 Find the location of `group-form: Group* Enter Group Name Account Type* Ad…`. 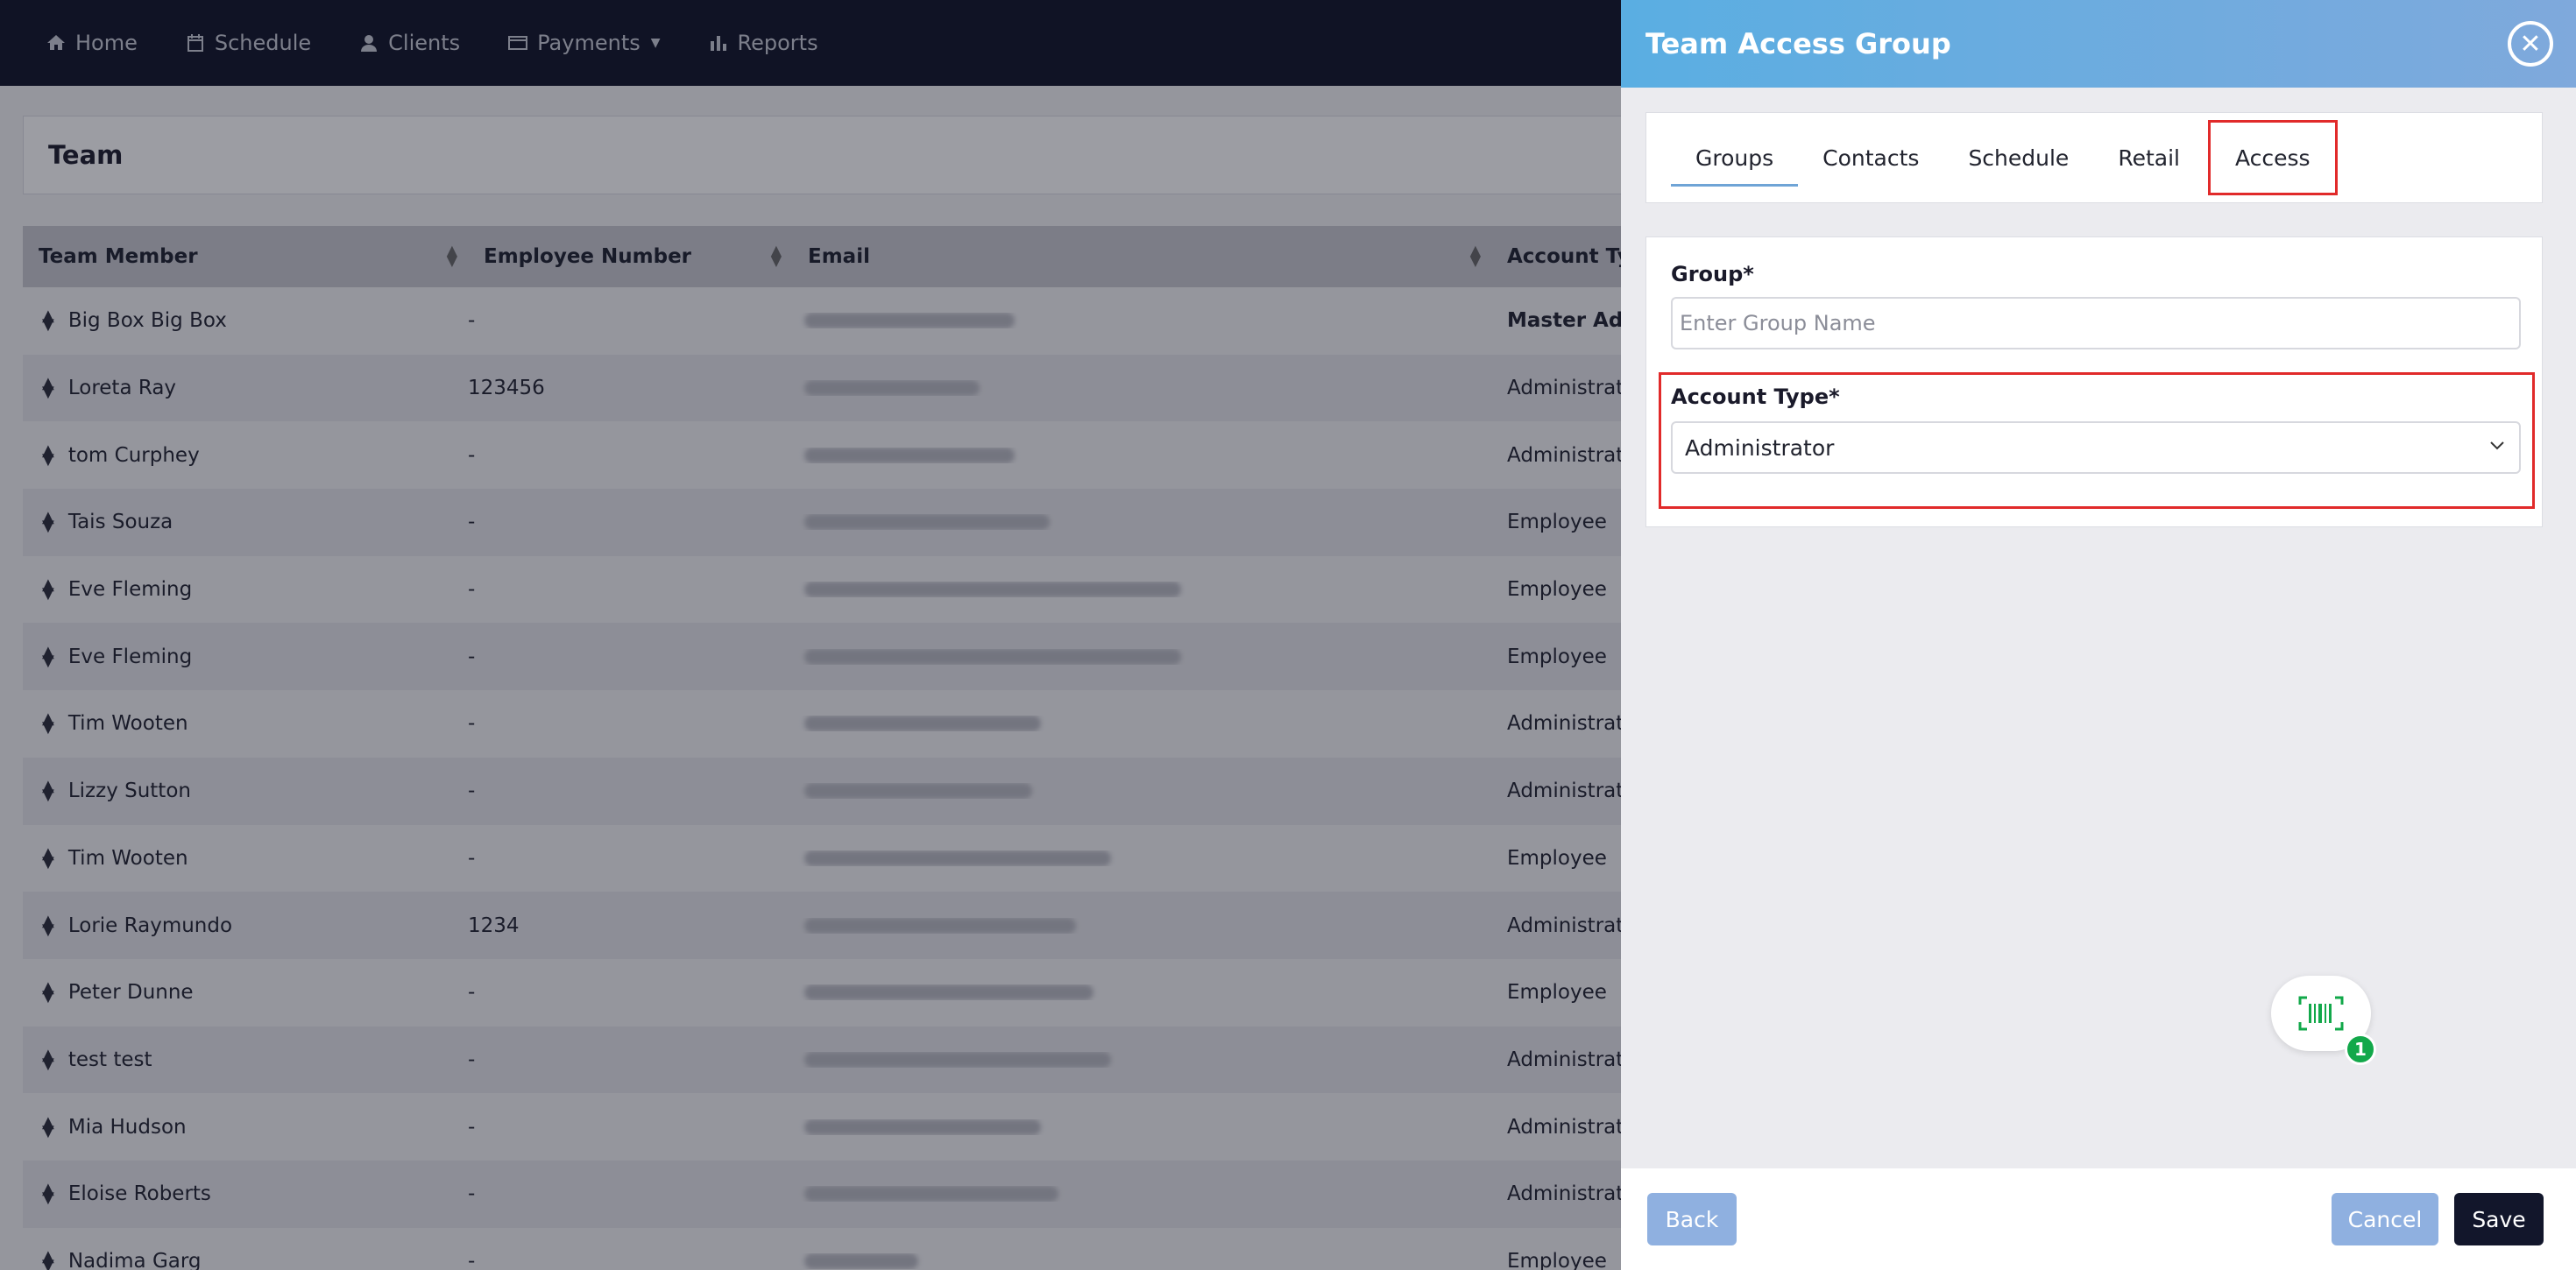

group-form: Group* Enter Group Name Account Type* Ad… is located at coordinates (2094, 381).